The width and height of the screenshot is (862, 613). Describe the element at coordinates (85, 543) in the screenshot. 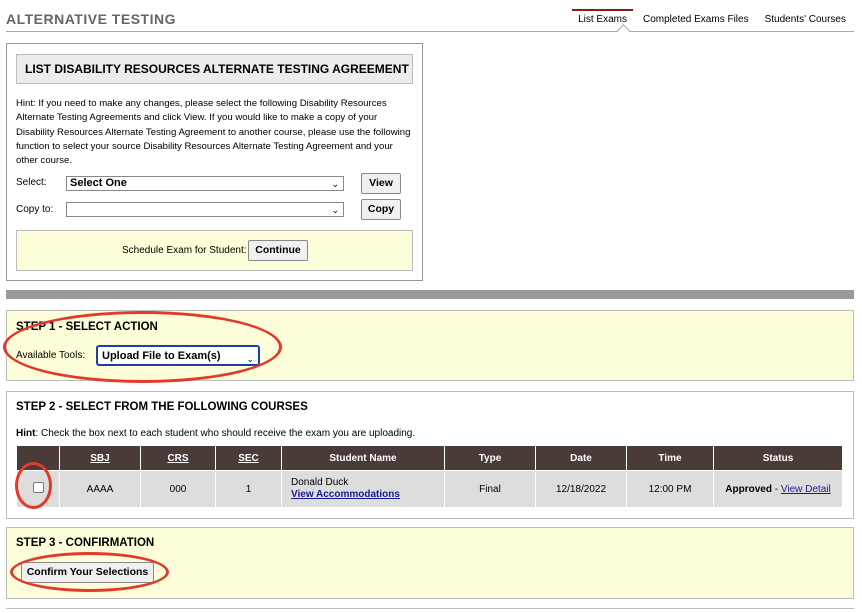

I see `step3-title: STEP 3 - CONFIRMATION` at that location.